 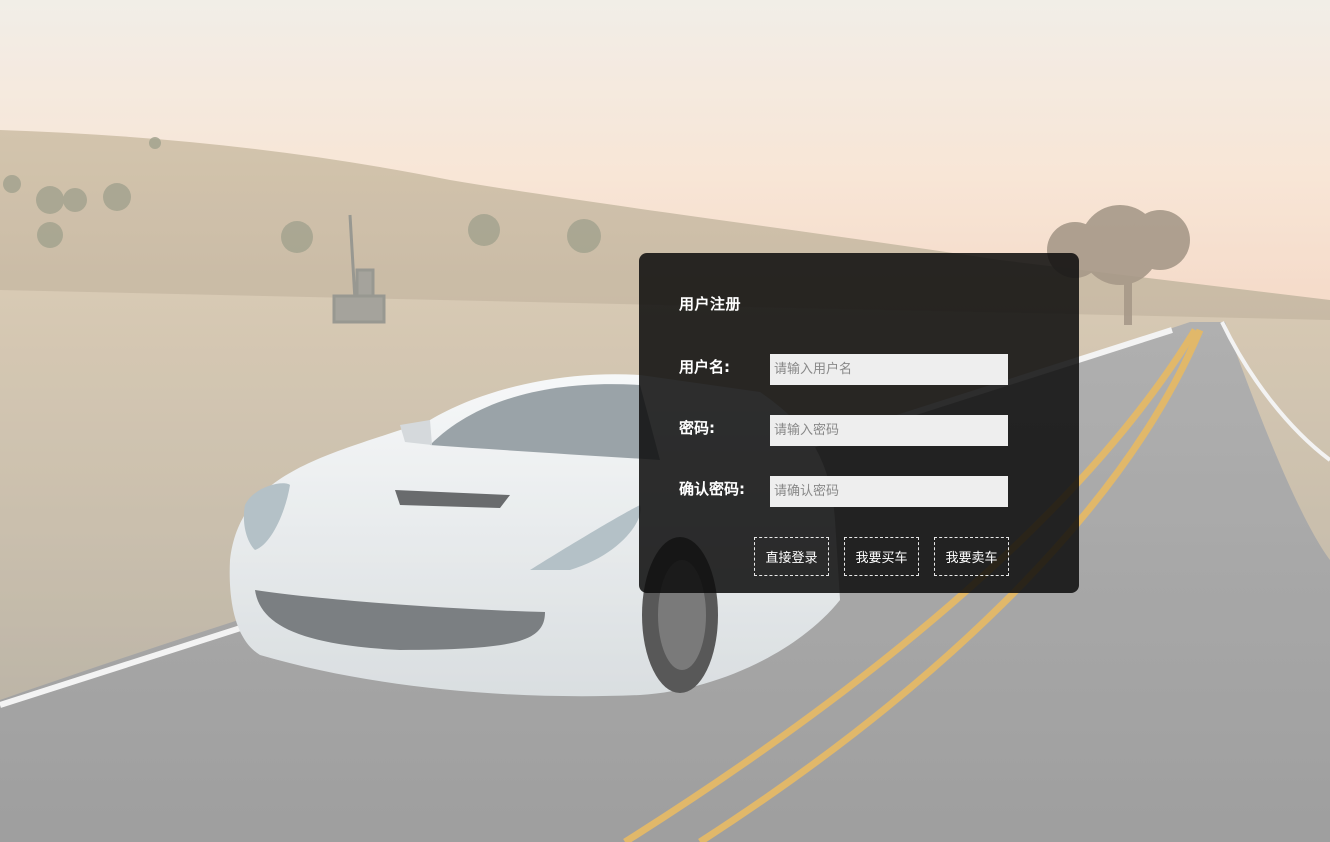 I want to click on register-panel: 用户注册 用户名: 密码: 确认密码: 直接登录 我要买车 我要卖车, so click(x=859, y=423).